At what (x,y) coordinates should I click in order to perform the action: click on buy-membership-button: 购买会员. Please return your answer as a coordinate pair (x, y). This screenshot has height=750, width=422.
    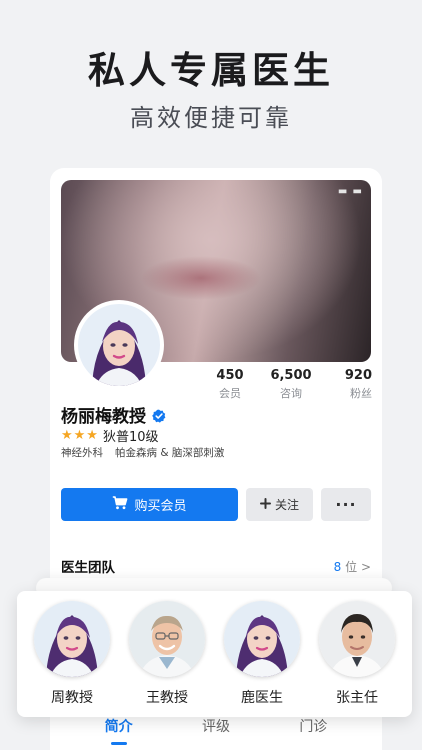
    Looking at the image, I should click on (149, 504).